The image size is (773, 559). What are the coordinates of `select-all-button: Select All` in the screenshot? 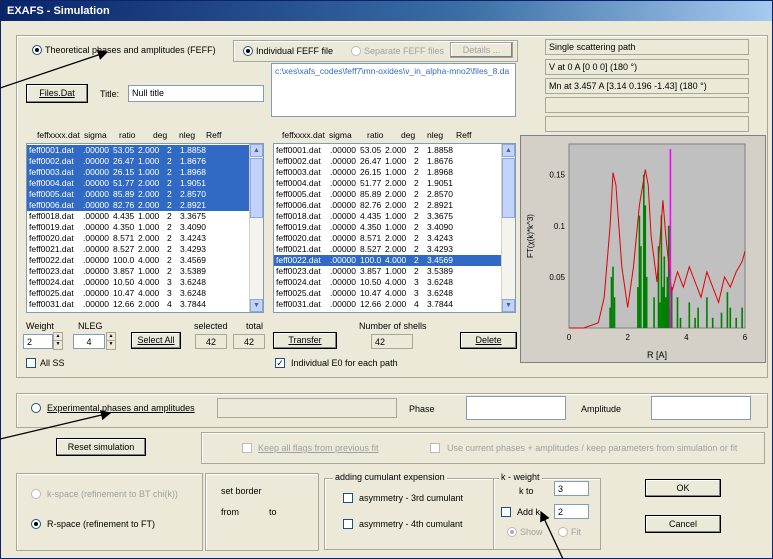 It's located at (156, 340).